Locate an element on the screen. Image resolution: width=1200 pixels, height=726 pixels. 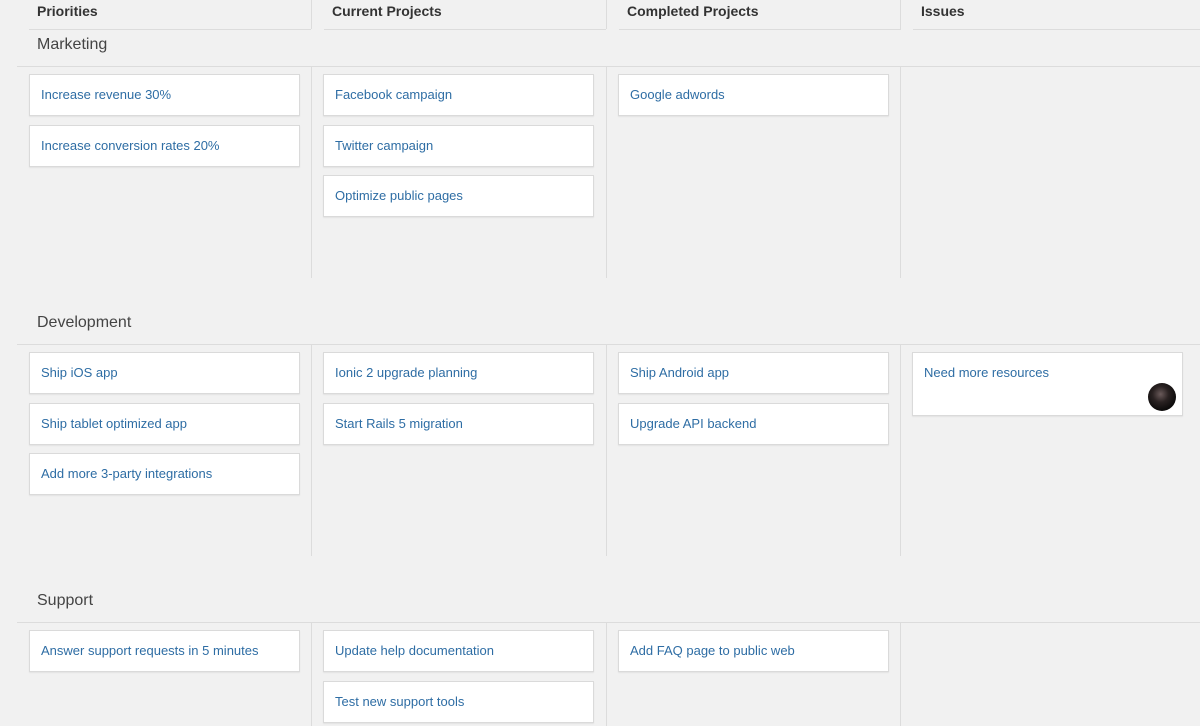
current-project-card: Ionic 2 upgrade planning is located at coordinates (458, 373).